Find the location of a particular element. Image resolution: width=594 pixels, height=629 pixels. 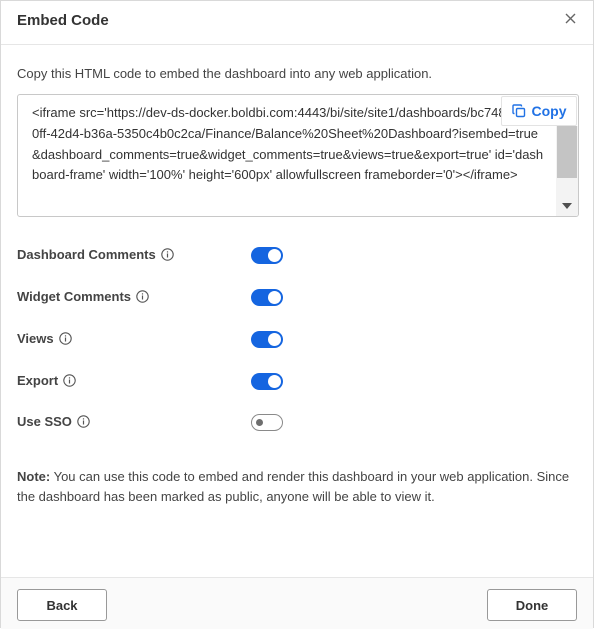

chevron-down-icon is located at coordinates (567, 206).